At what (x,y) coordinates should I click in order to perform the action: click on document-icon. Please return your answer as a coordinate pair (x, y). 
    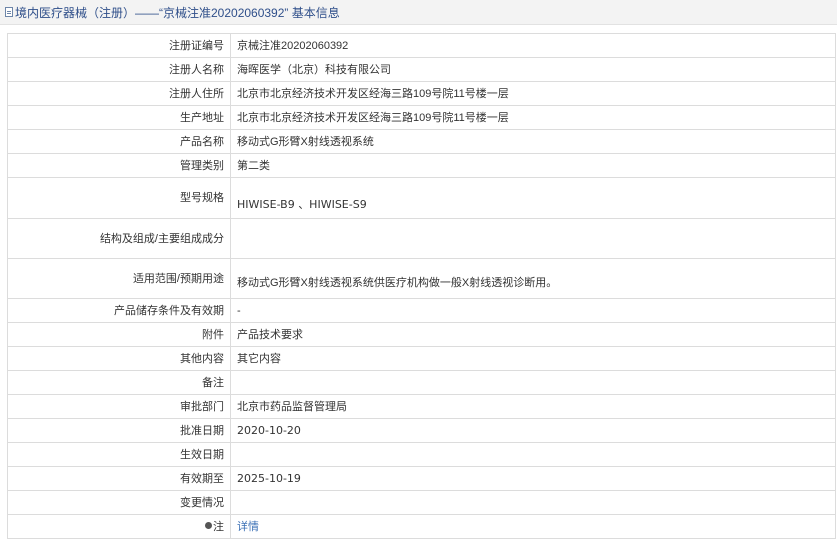
    Looking at the image, I should click on (9, 12).